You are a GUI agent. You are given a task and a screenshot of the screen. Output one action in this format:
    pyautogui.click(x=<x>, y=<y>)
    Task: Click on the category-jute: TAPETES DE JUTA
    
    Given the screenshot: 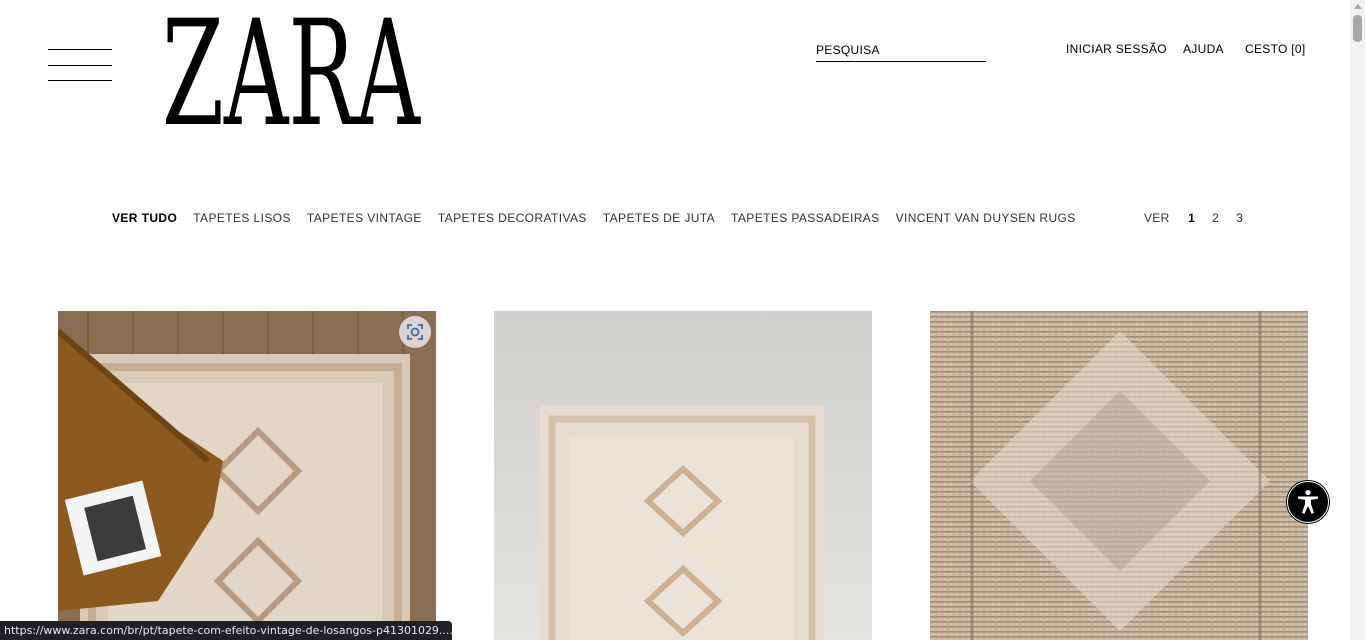 What is the action you would take?
    pyautogui.click(x=659, y=218)
    